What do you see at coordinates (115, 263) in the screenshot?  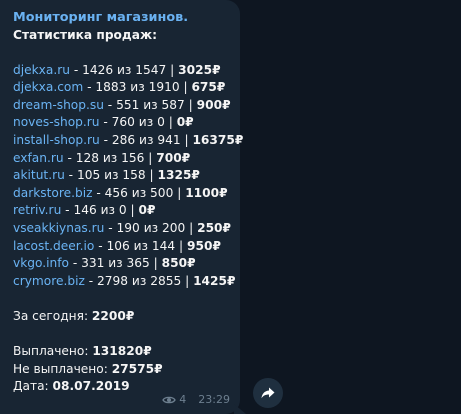 I see `sales-count: - 331 из 365 |` at bounding box center [115, 263].